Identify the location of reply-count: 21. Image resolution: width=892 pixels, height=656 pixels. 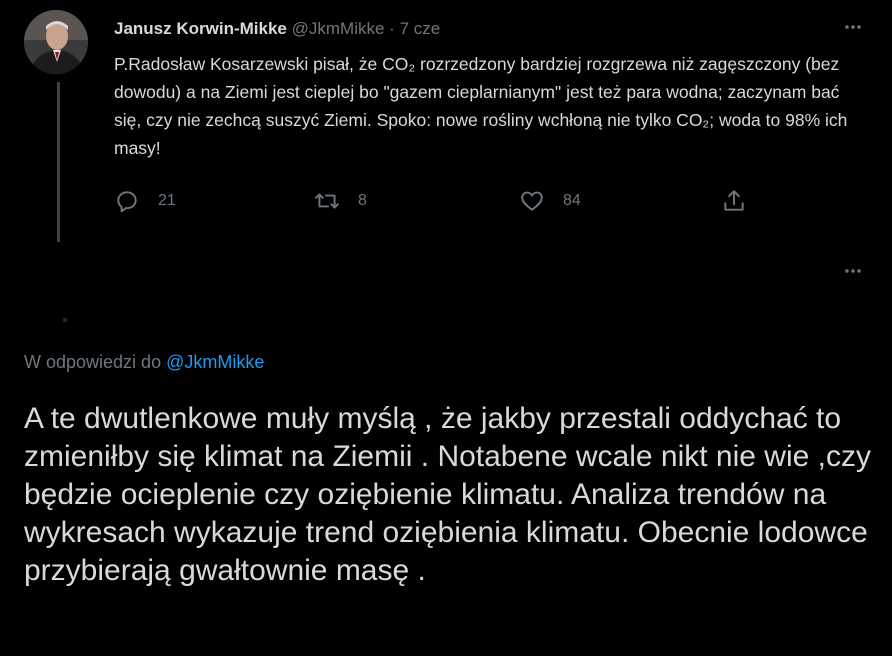
(167, 200).